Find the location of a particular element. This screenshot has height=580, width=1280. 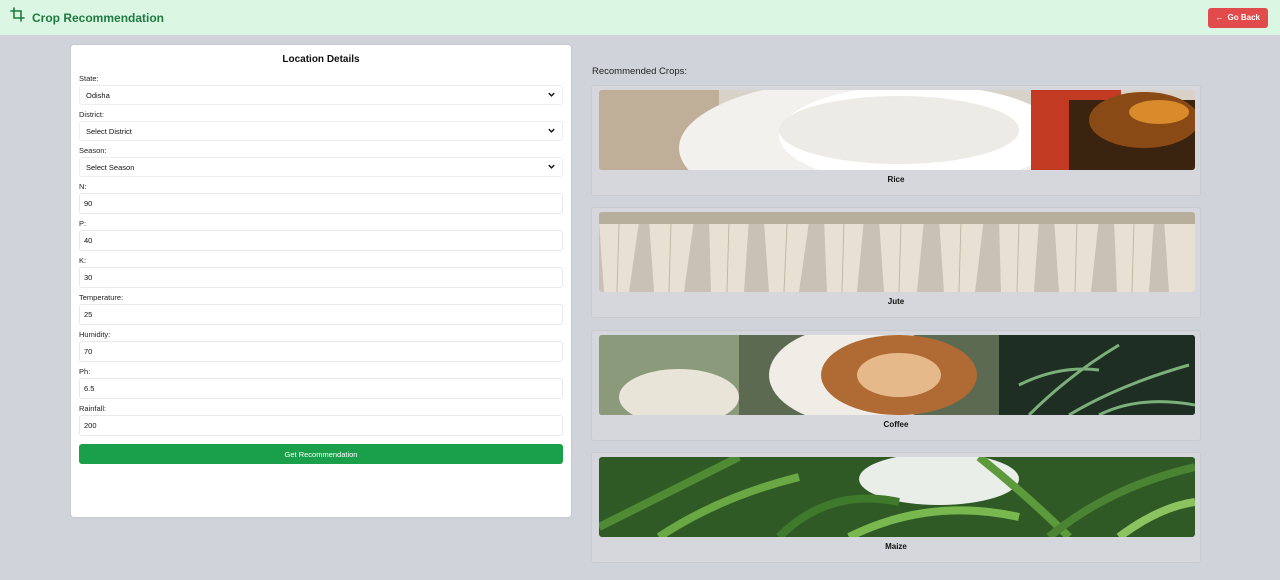

rice-image is located at coordinates (897, 130).